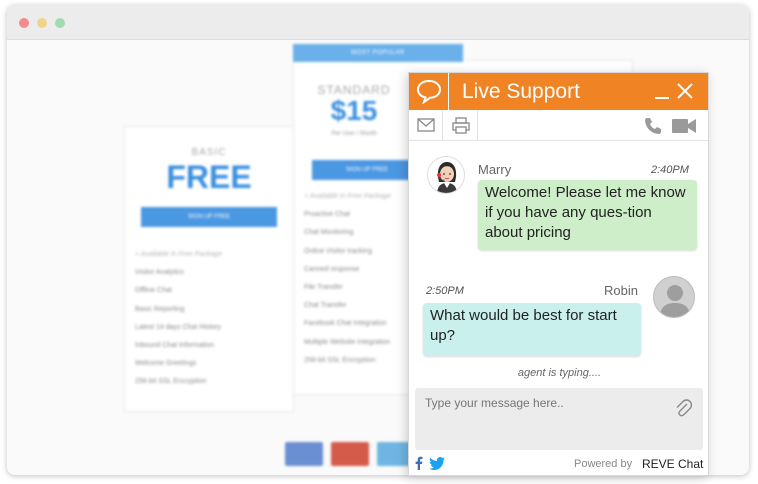 This screenshot has height=484, width=758. Describe the element at coordinates (672, 464) in the screenshot. I see `brand-link: REVE Chat` at that location.